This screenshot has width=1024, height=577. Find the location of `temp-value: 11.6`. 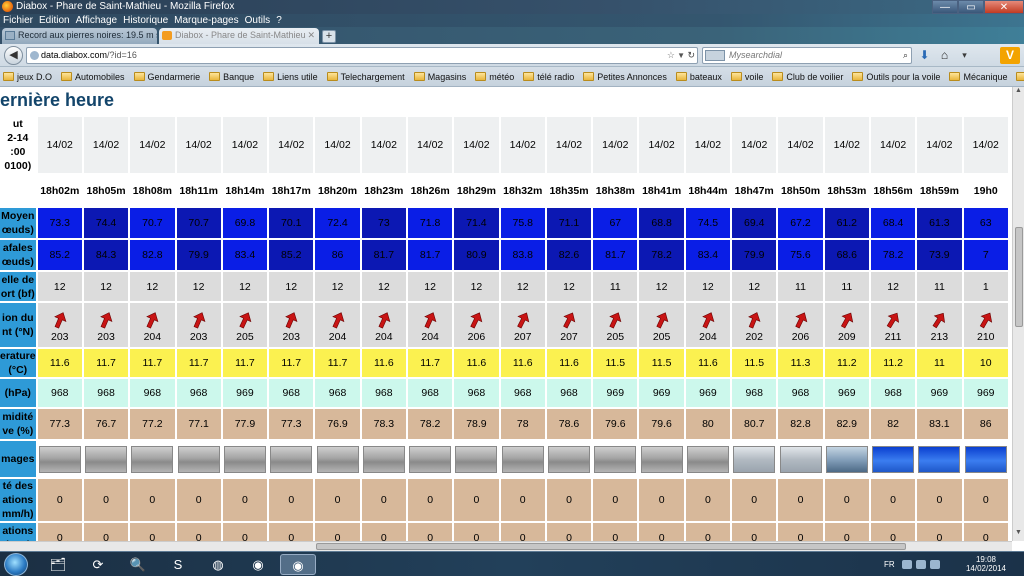

temp-value: 11.6 is located at coordinates (522, 363).